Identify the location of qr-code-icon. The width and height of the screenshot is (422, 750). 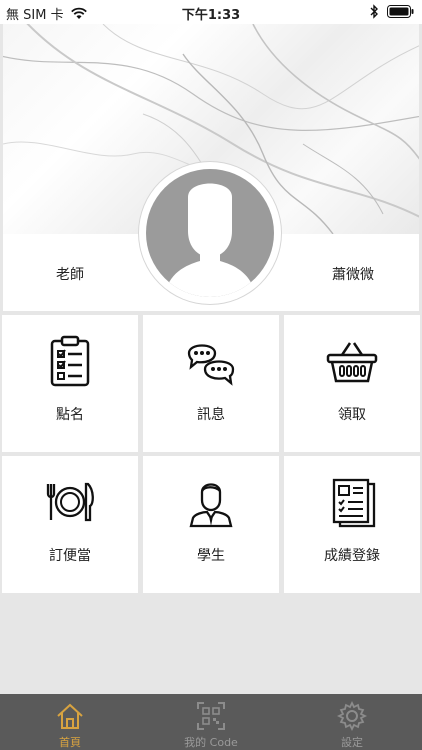
(211, 716).